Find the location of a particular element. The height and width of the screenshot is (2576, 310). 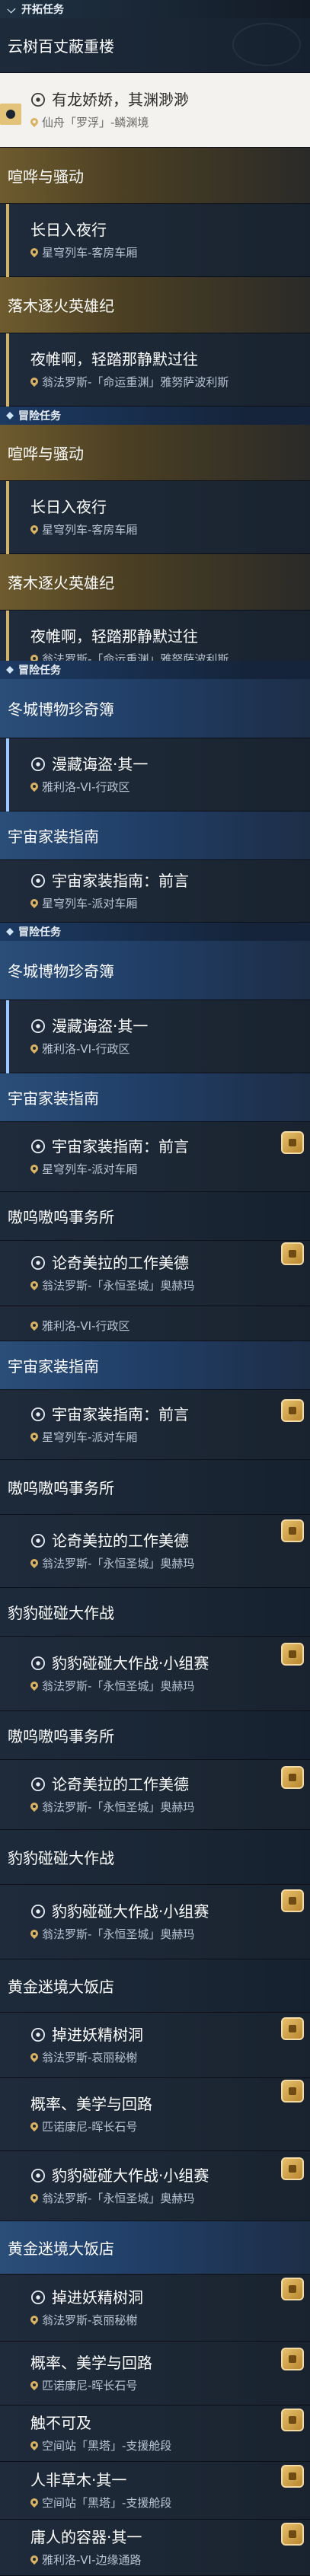

tracking-toggle-icon is located at coordinates (10, 115).